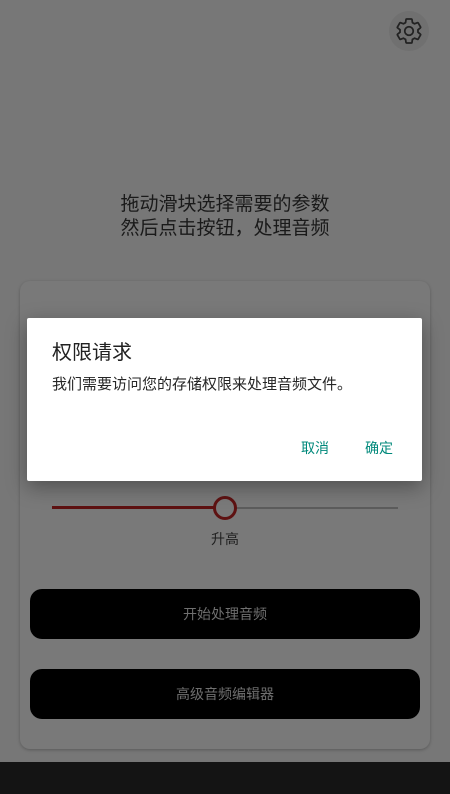 The image size is (450, 794). What do you see at coordinates (379, 448) in the screenshot?
I see `confirm-button: 确定` at bounding box center [379, 448].